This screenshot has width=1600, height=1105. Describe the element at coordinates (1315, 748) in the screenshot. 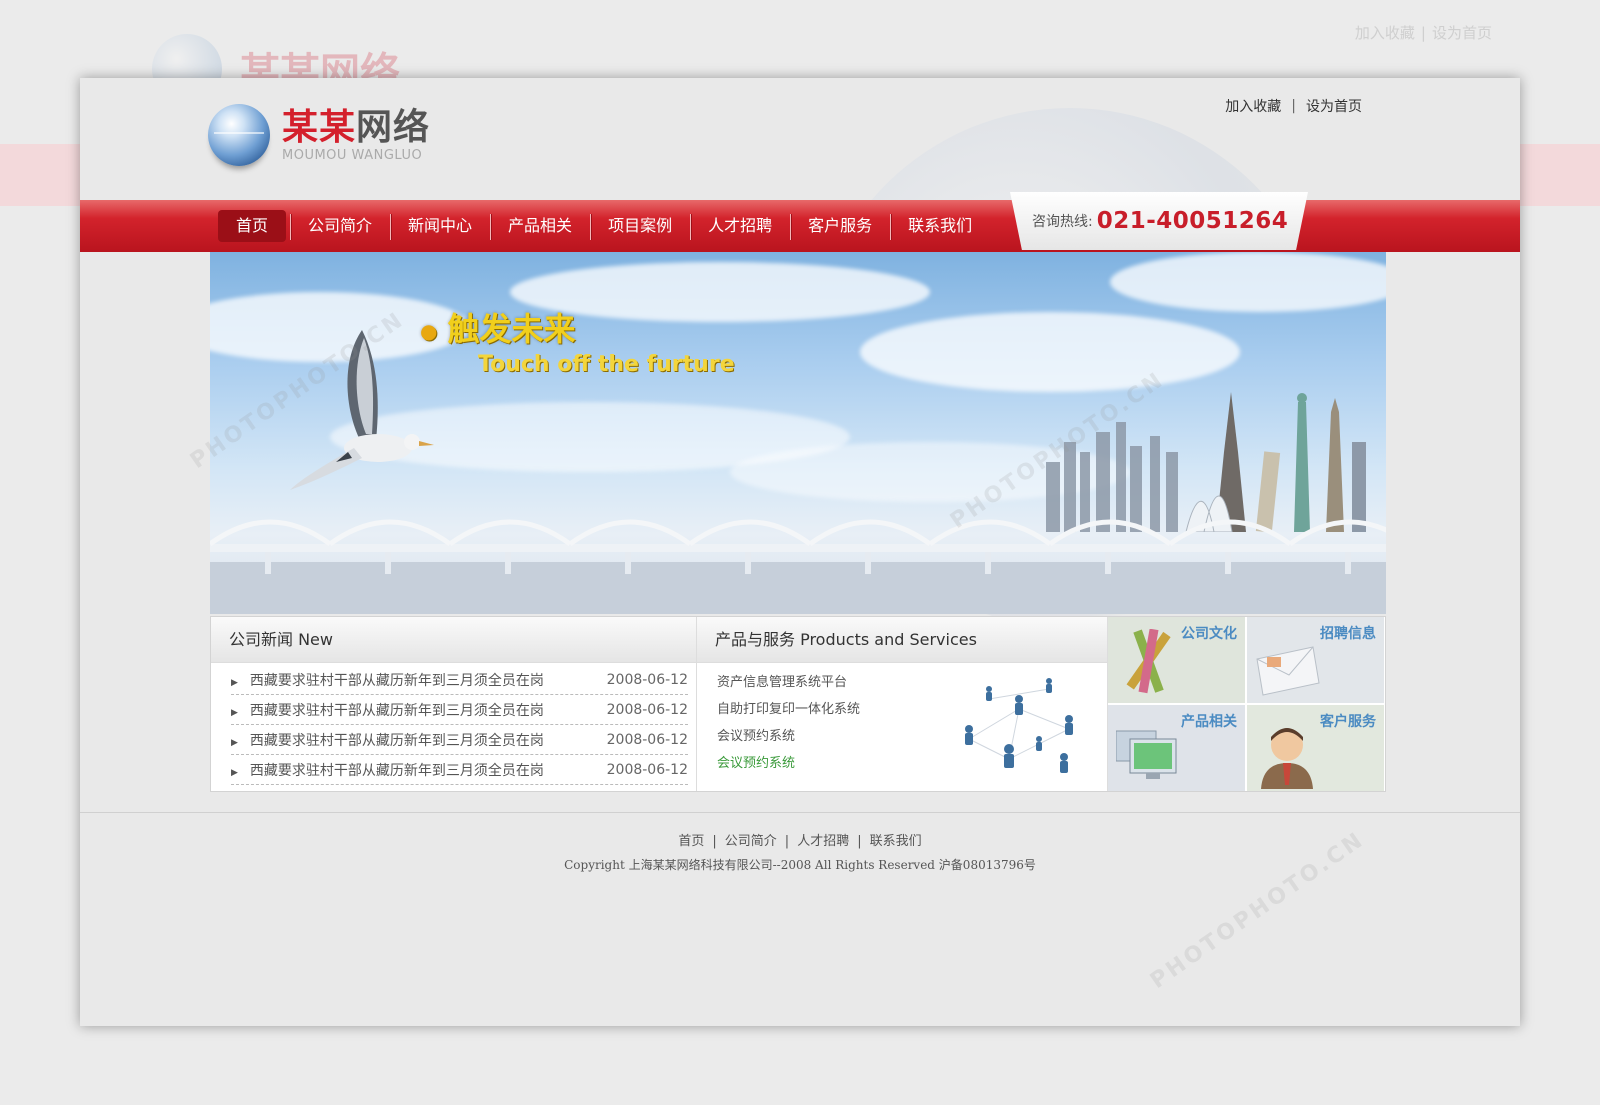

I see `tile-service: 客户服务` at that location.